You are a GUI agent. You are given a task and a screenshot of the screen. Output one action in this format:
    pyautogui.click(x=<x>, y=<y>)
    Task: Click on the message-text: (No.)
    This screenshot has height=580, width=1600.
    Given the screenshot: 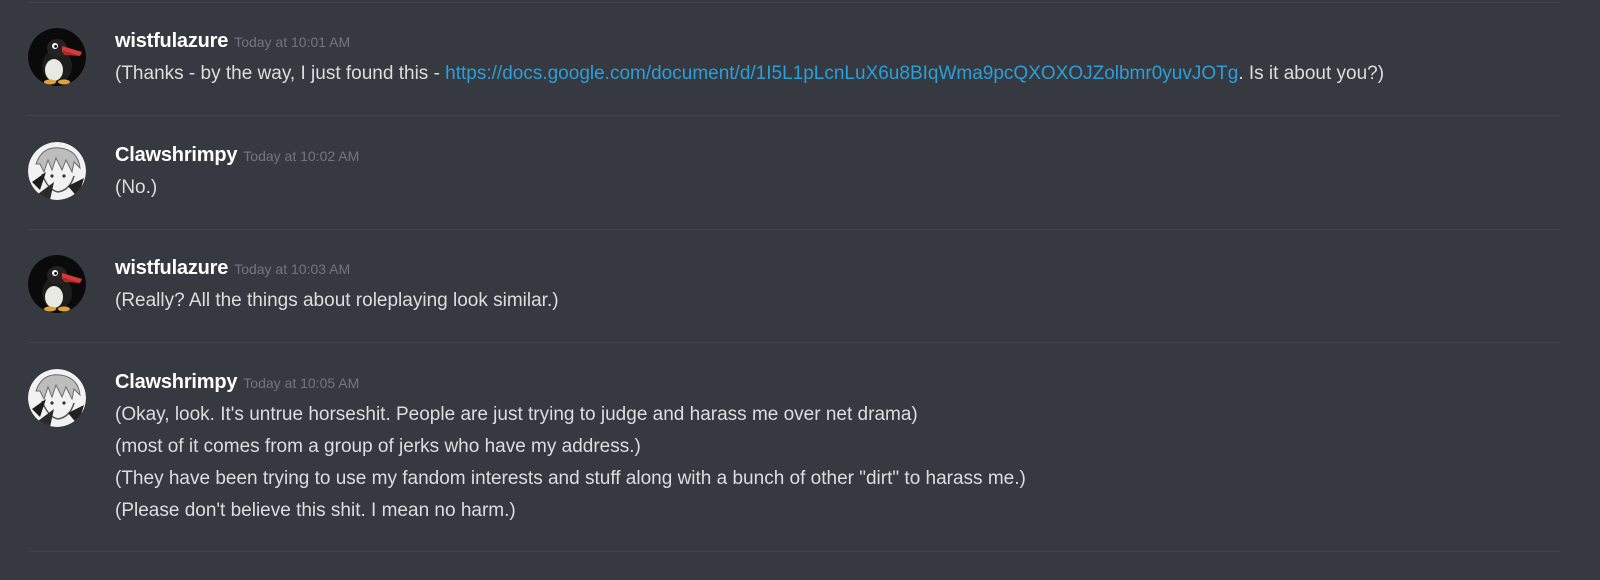 What is the action you would take?
    pyautogui.click(x=136, y=187)
    